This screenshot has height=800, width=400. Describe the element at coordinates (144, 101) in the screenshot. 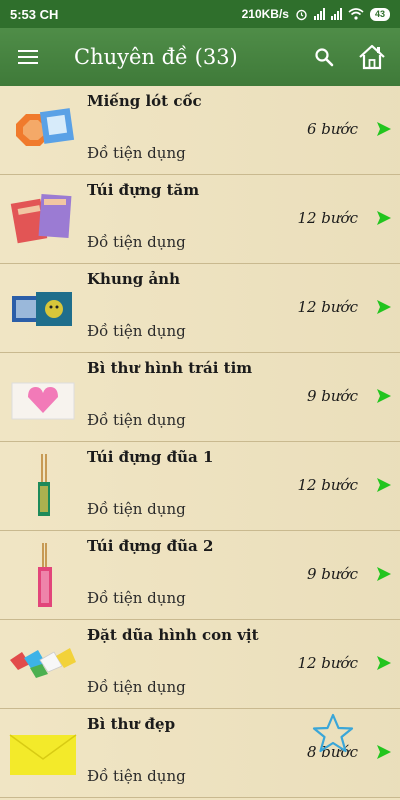

I see `item-title: Miếng lót cốc` at that location.